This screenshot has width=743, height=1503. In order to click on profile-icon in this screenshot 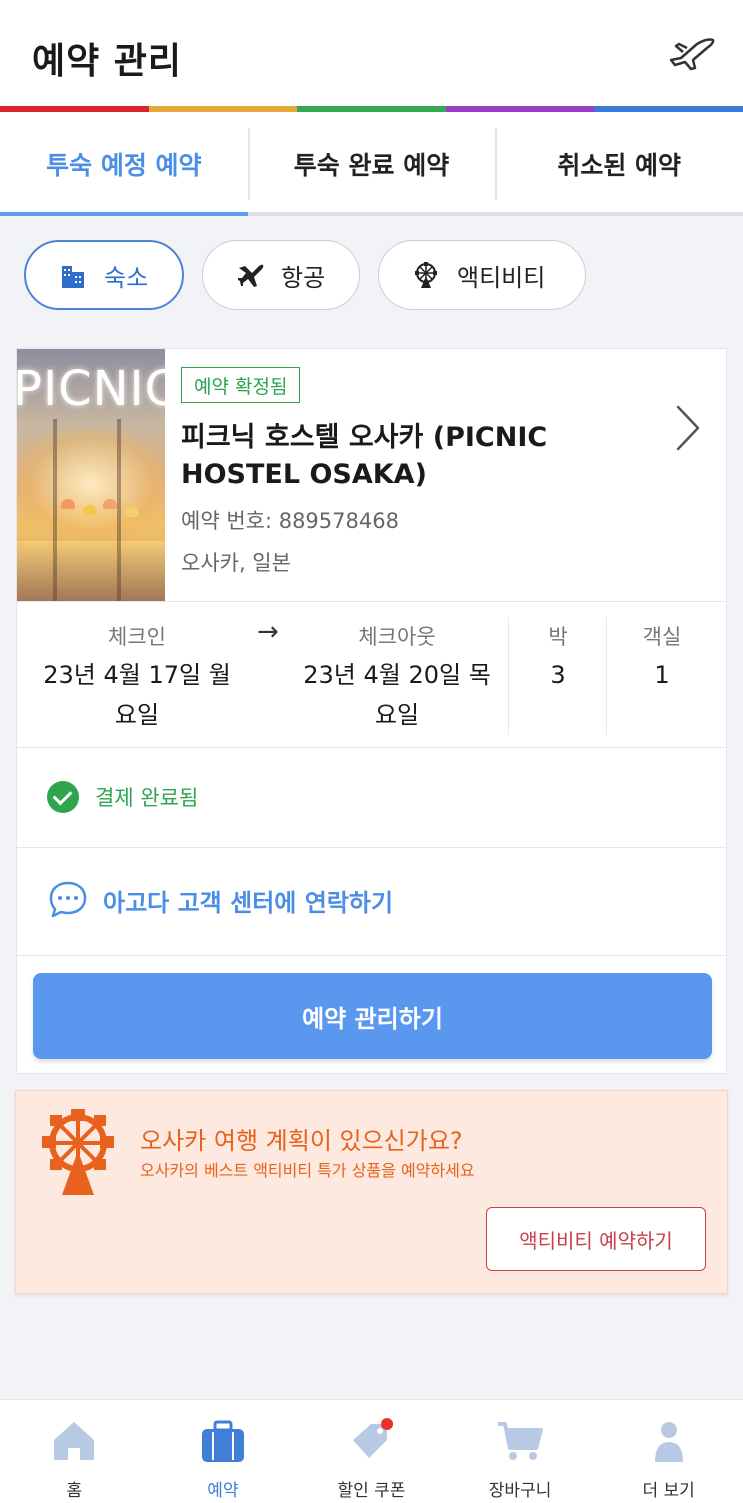, I will do `click(668, 1442)`.